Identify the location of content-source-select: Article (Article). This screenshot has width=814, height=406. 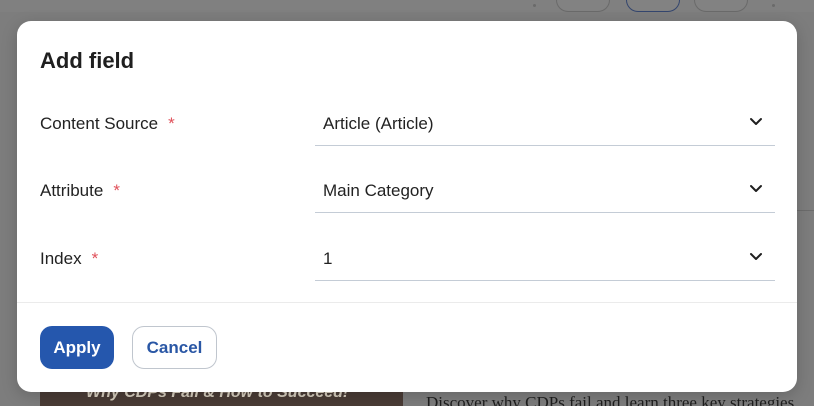
(545, 123).